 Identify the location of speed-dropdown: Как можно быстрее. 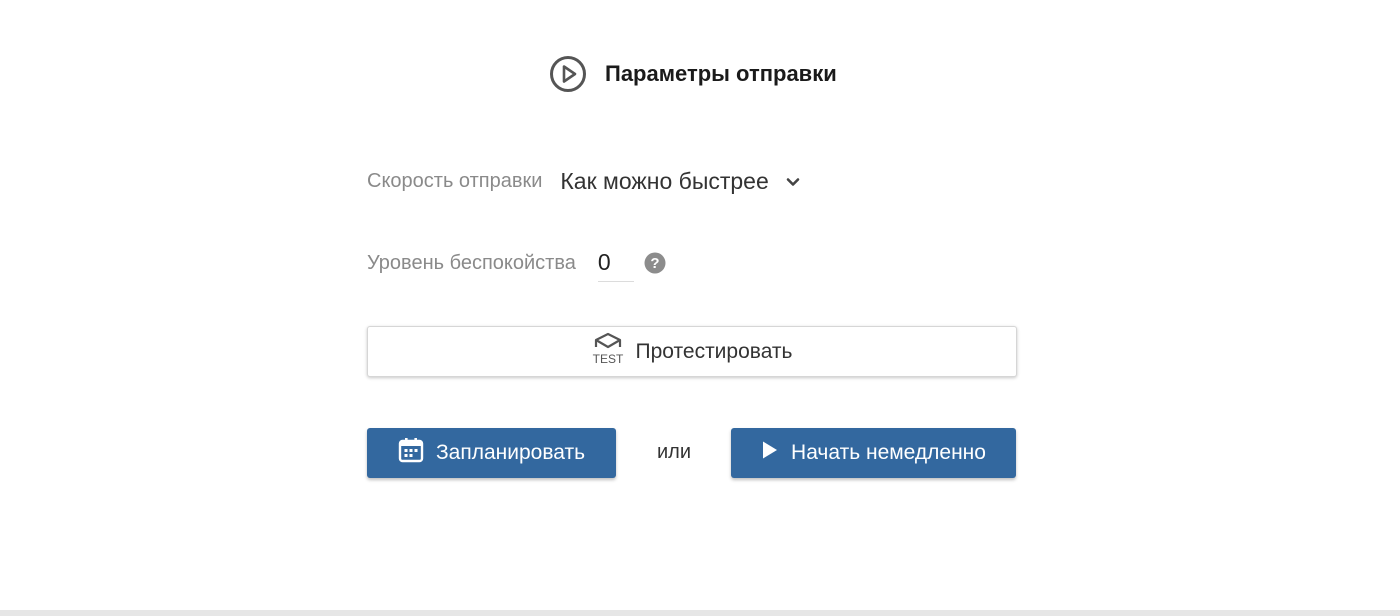
(680, 181).